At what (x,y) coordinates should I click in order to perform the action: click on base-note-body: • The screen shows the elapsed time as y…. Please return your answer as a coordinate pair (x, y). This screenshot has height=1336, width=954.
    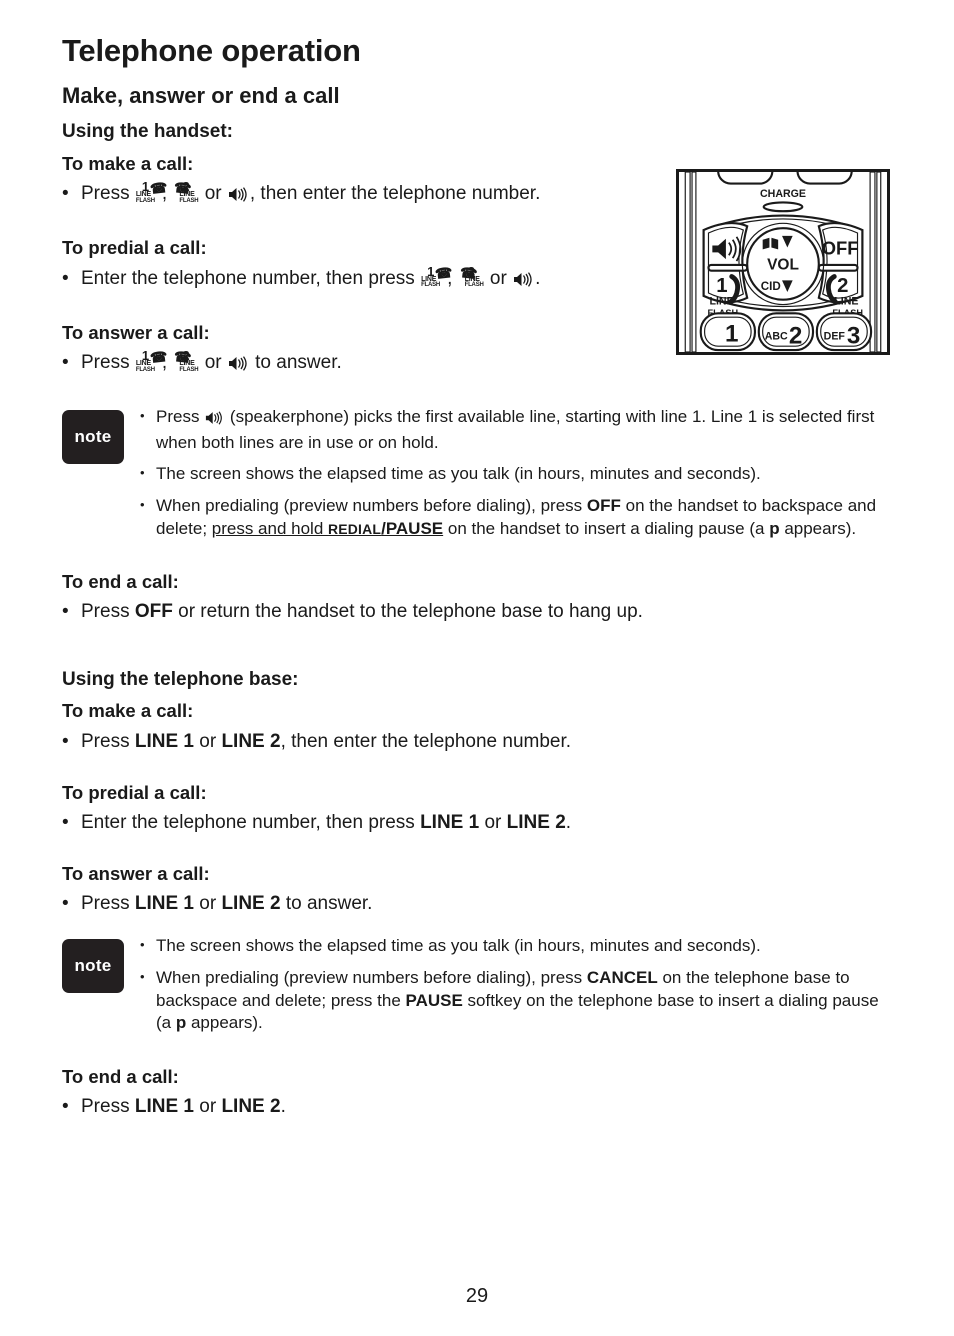
    Looking at the image, I should click on (516, 989).